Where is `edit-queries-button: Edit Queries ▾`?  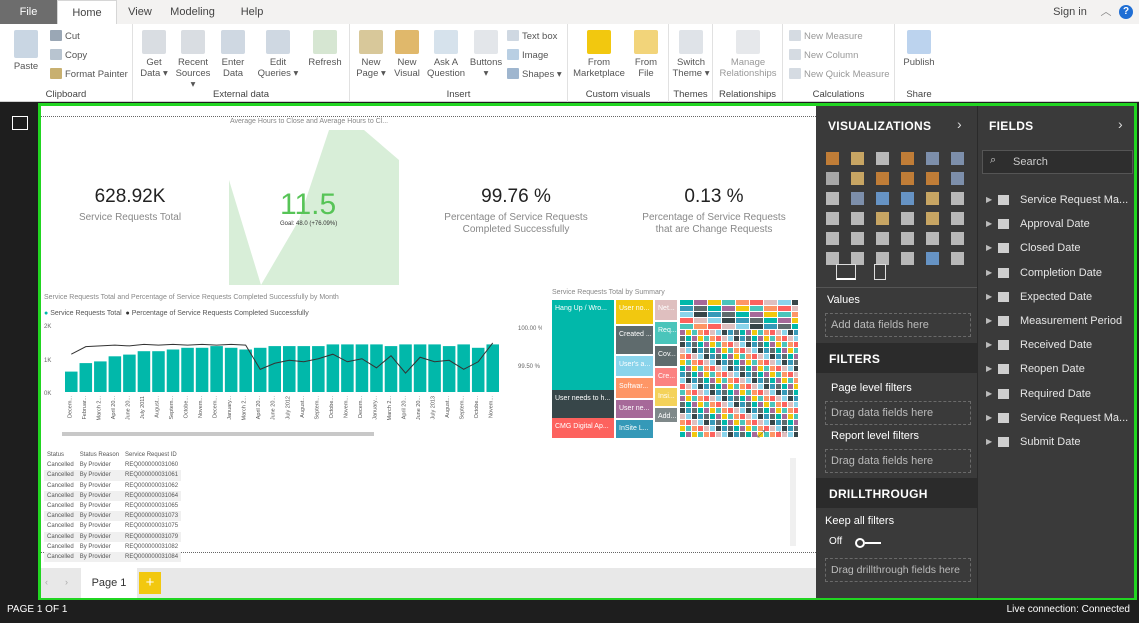 edit-queries-button: Edit Queries ▾ is located at coordinates (278, 54).